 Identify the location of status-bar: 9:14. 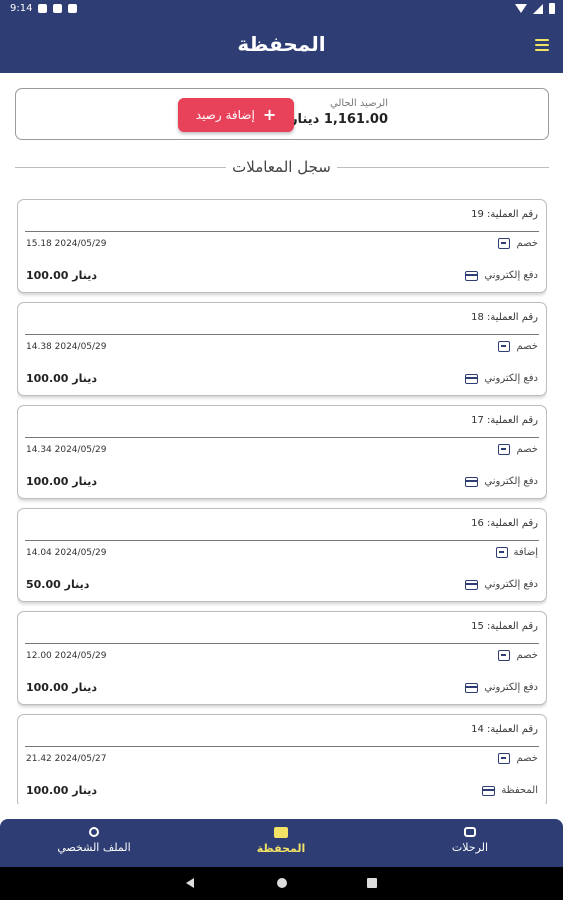
(281, 9).